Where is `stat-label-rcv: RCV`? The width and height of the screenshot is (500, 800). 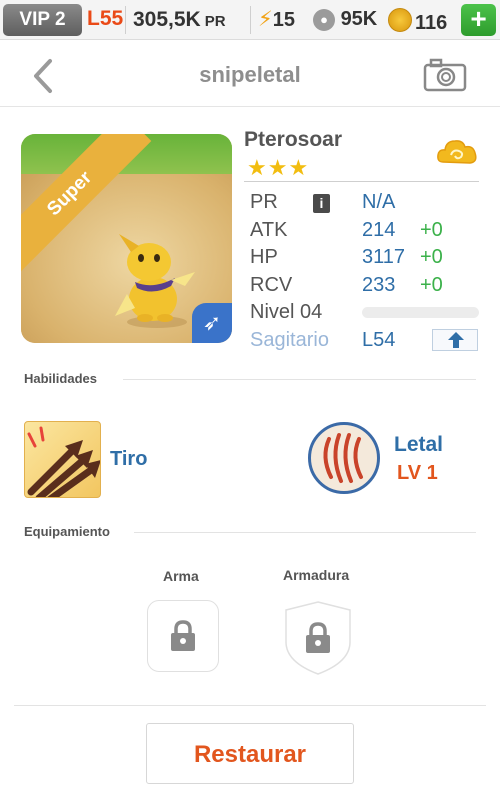 stat-label-rcv: RCV is located at coordinates (271, 285).